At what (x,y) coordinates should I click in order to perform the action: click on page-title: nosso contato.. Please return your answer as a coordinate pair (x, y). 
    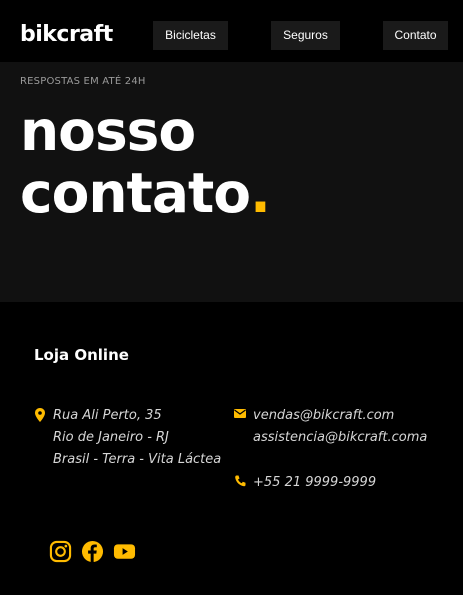
    Looking at the image, I should click on (145, 162).